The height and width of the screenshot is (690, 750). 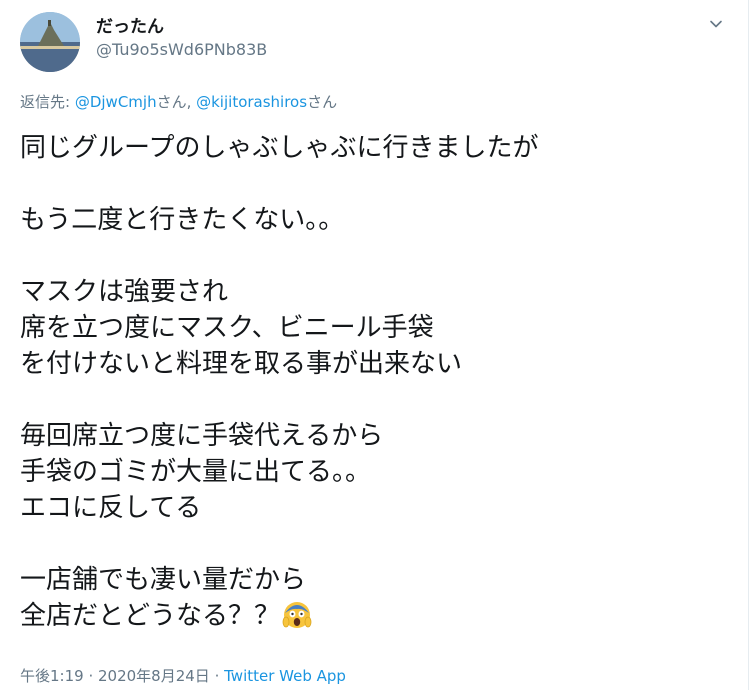 What do you see at coordinates (227, 328) in the screenshot?
I see `tweet-line: 席を立つ度にマスク、ビニール手袋` at bounding box center [227, 328].